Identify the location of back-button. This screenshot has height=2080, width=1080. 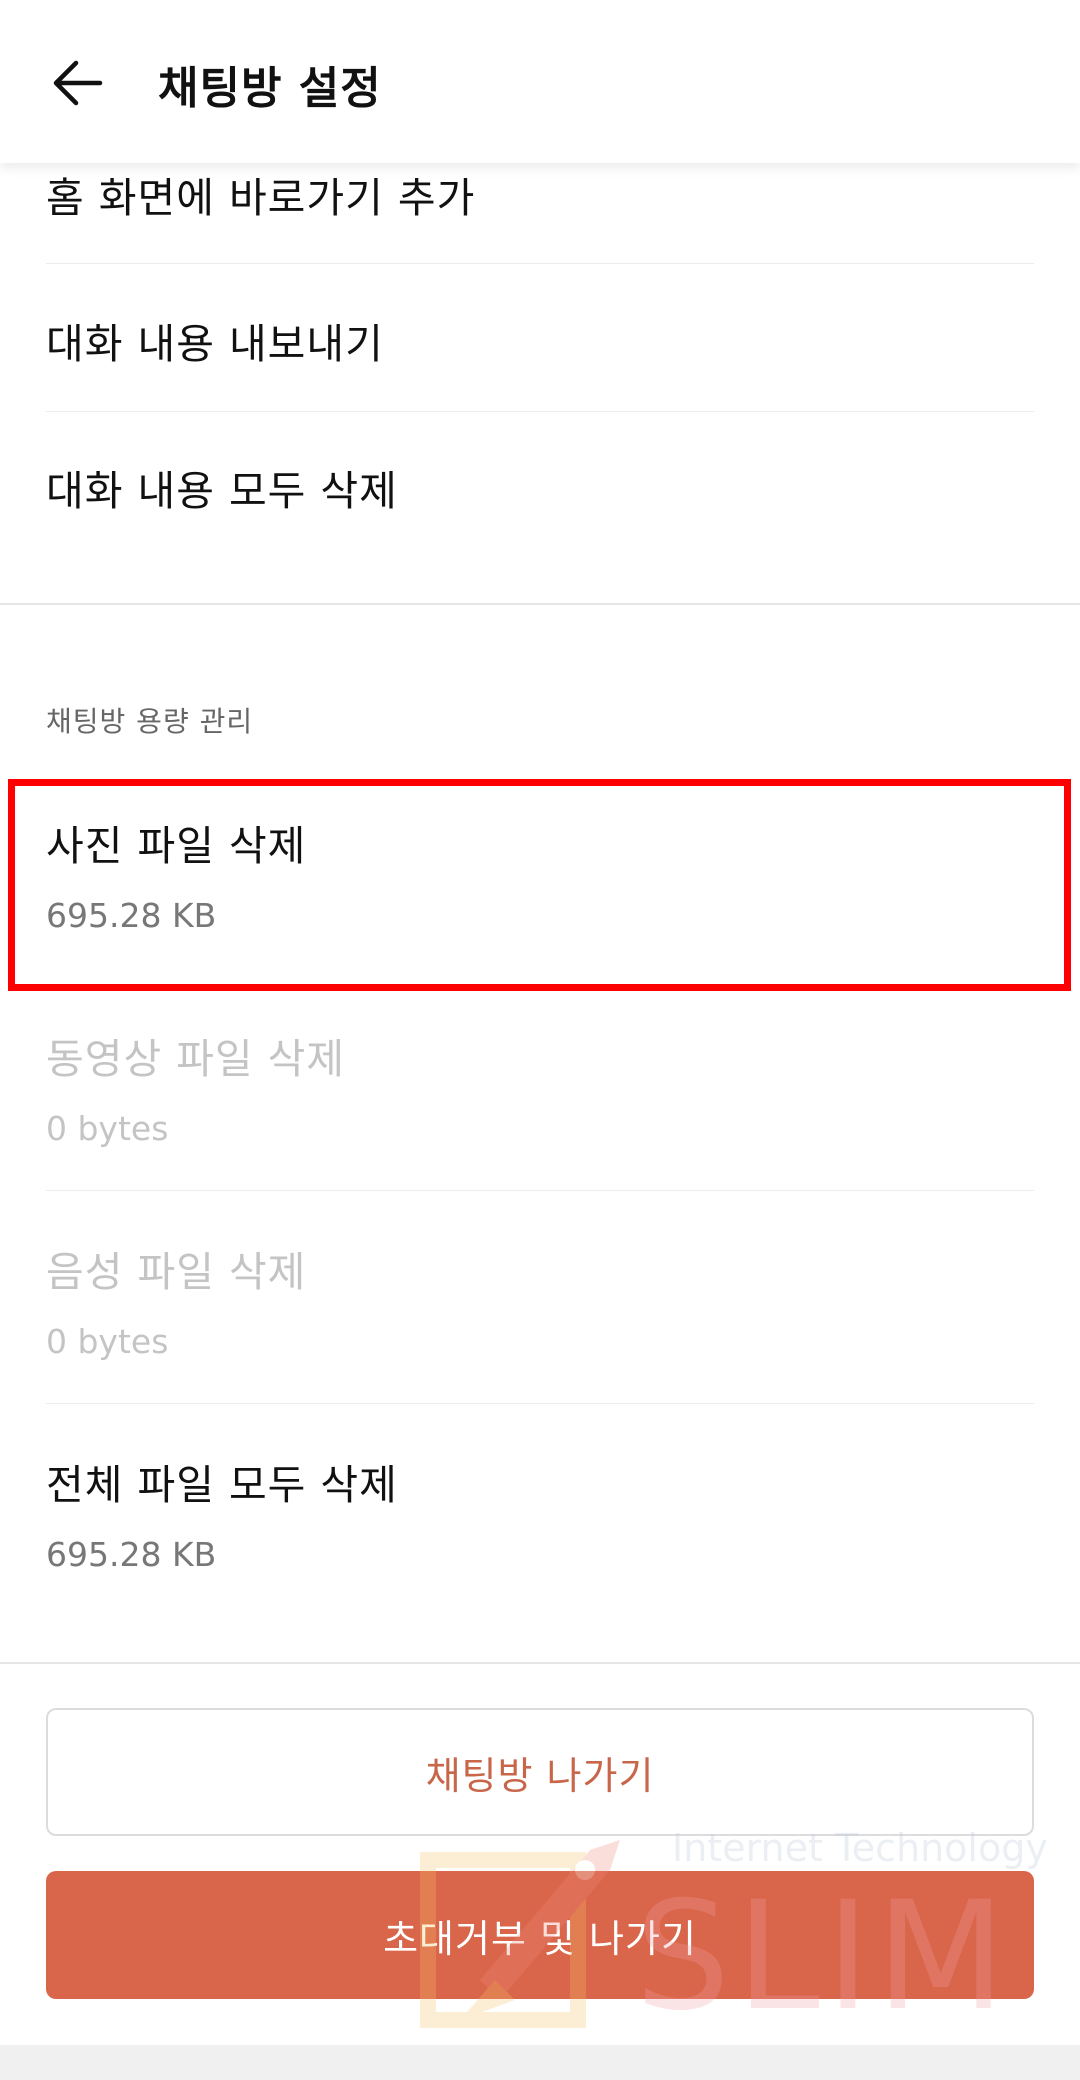
(78, 83).